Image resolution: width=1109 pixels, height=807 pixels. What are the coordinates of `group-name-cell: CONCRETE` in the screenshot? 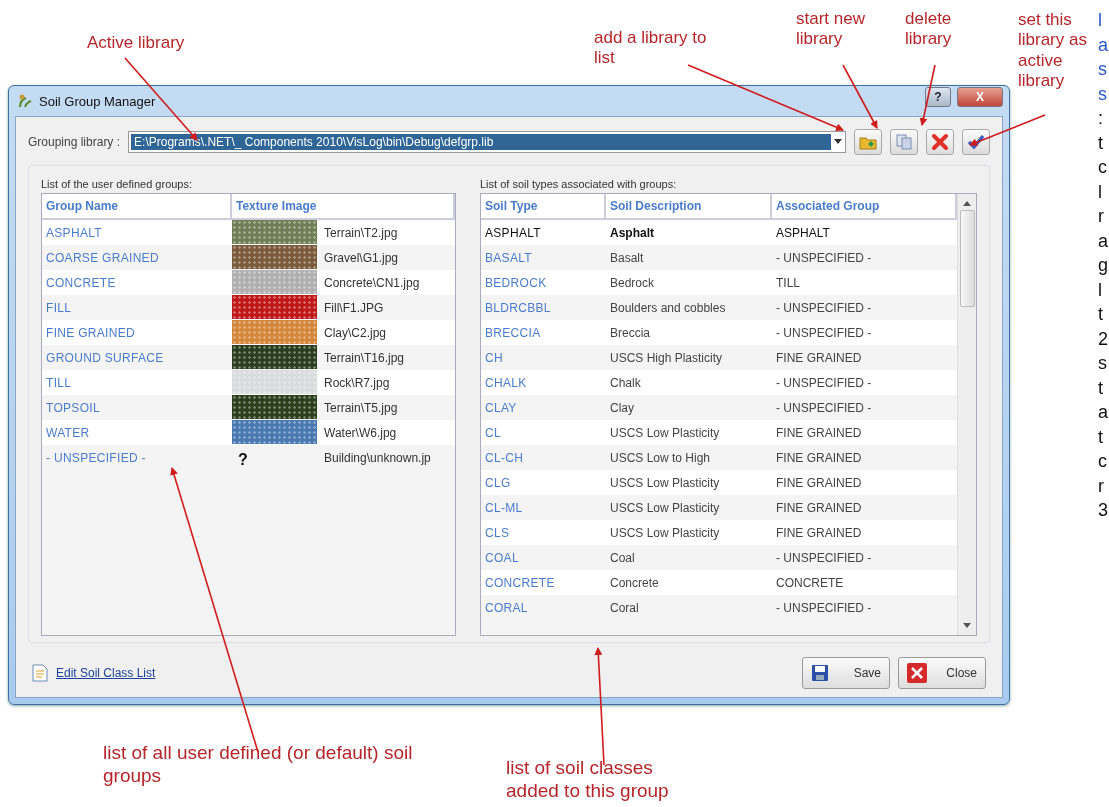 It's located at (137, 282).